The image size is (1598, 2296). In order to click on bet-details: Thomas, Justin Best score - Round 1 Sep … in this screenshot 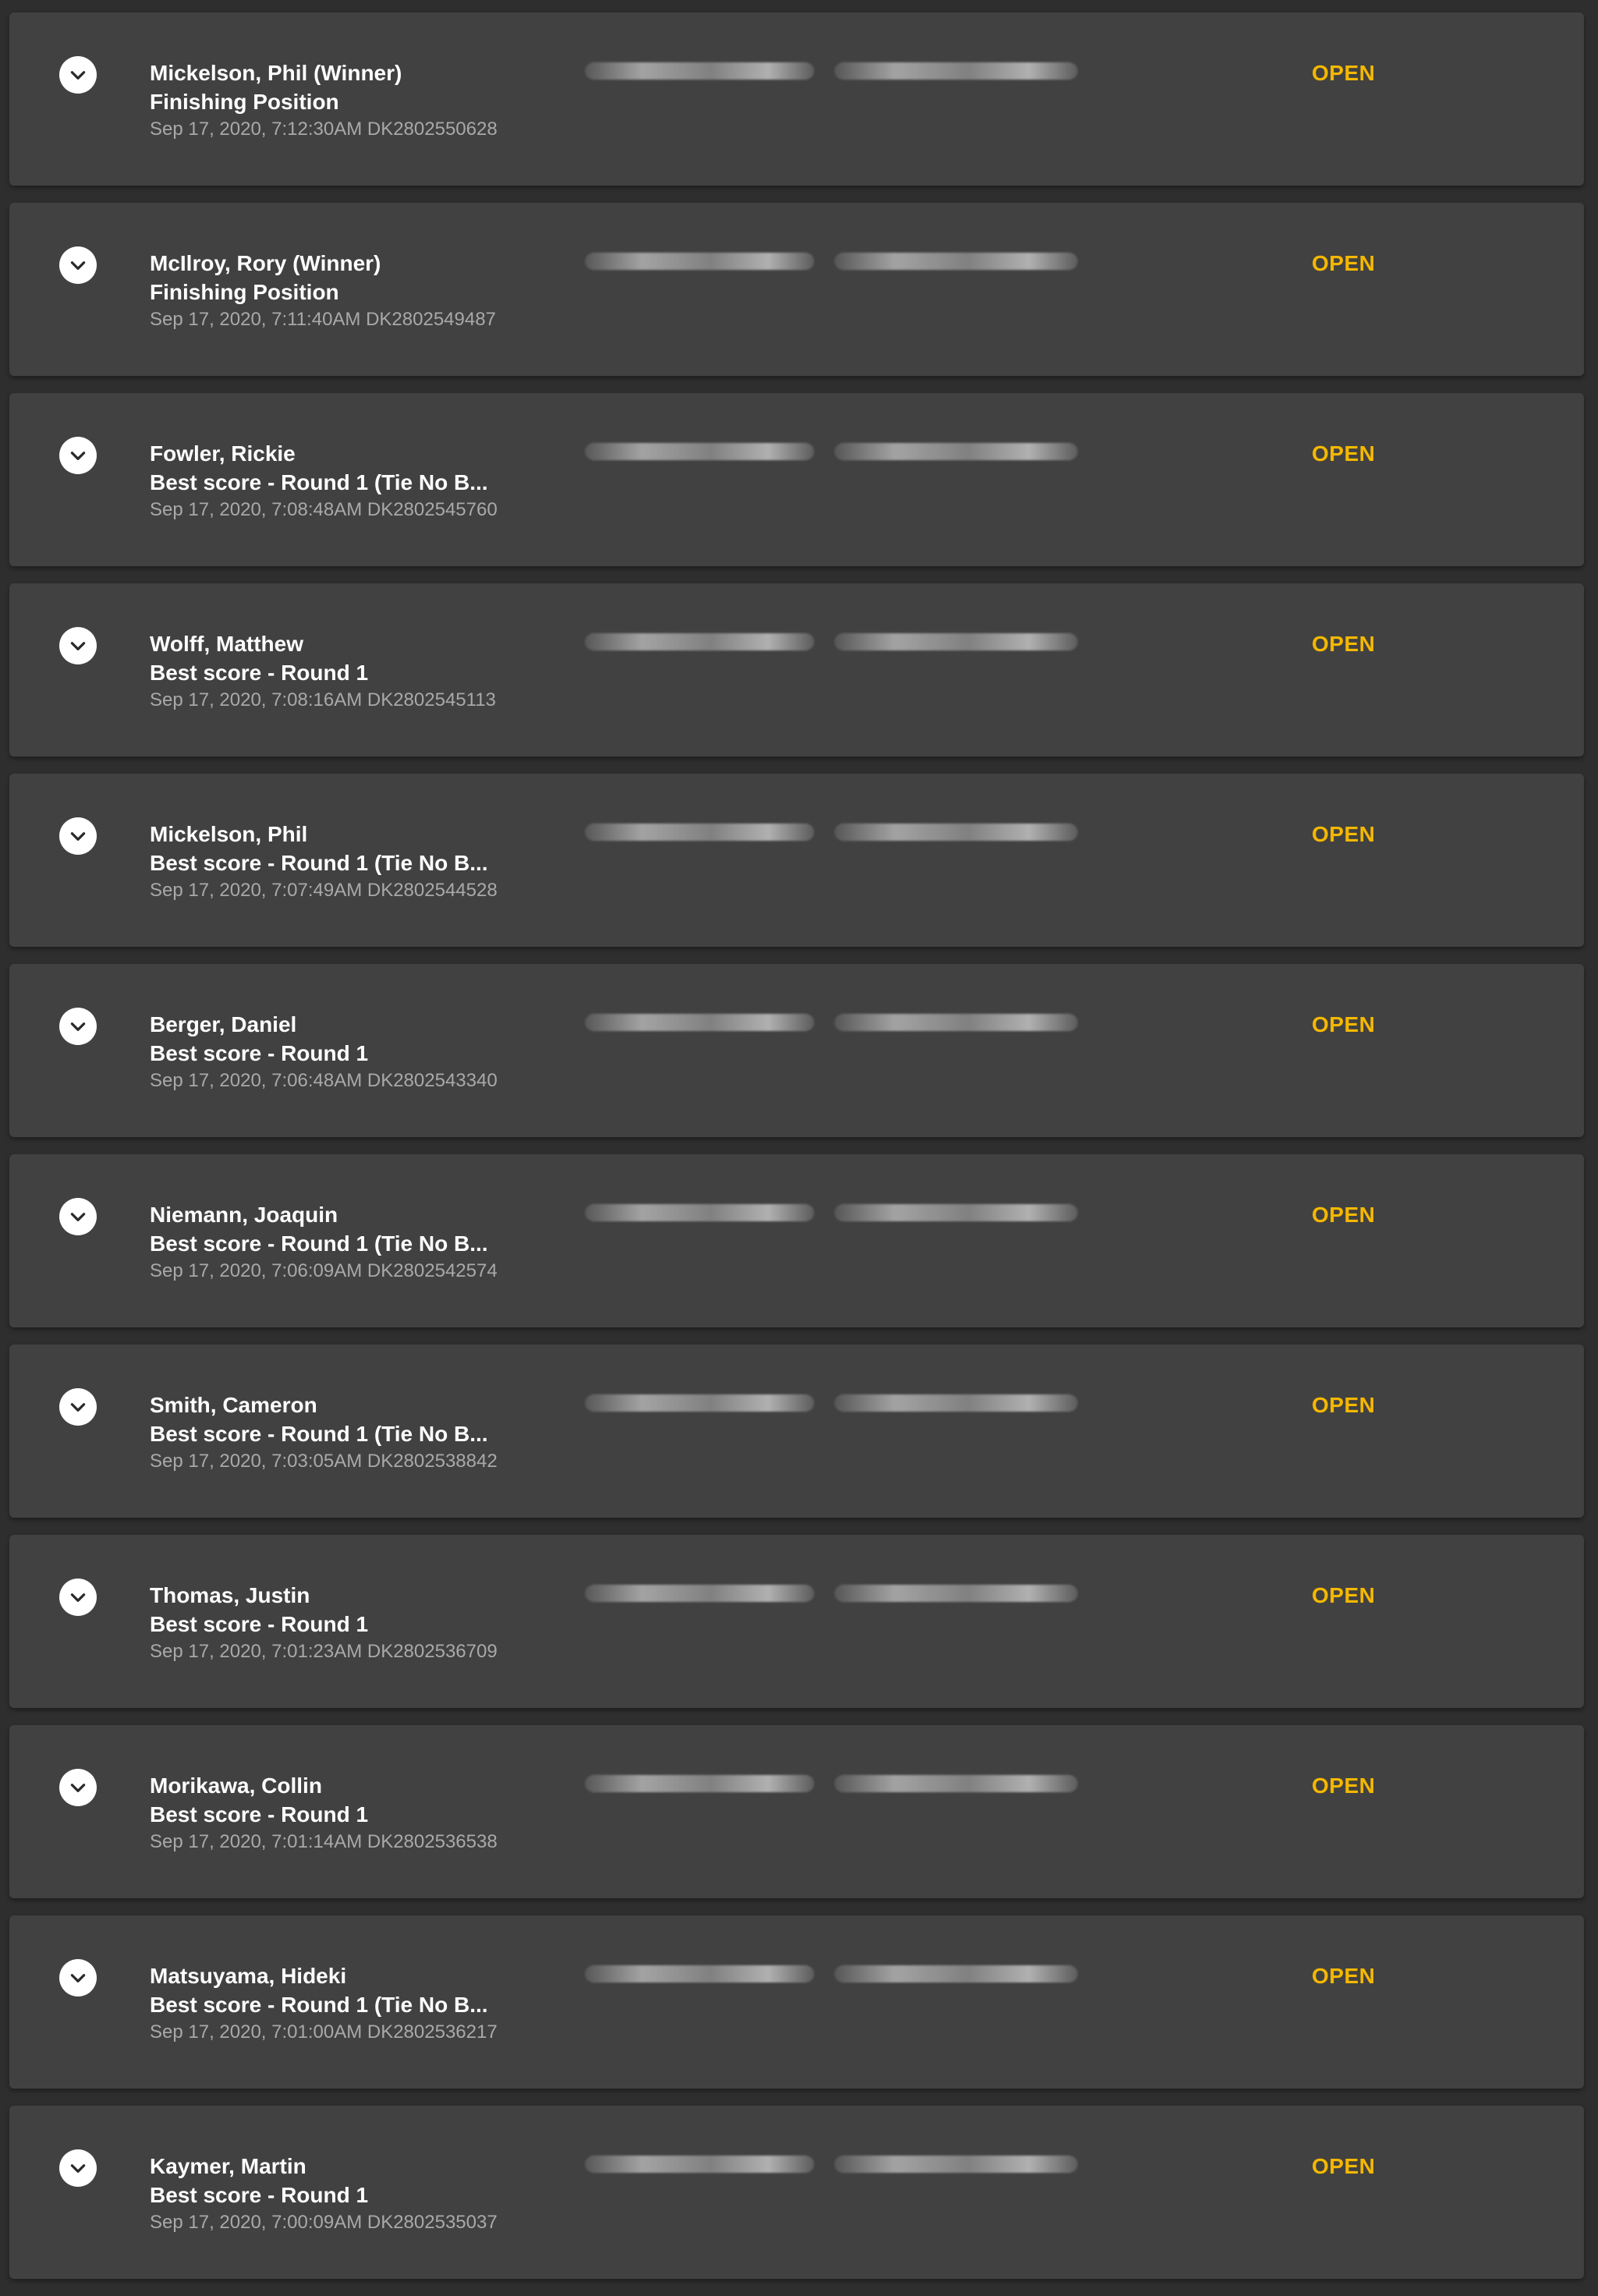, I will do `click(360, 1623)`.